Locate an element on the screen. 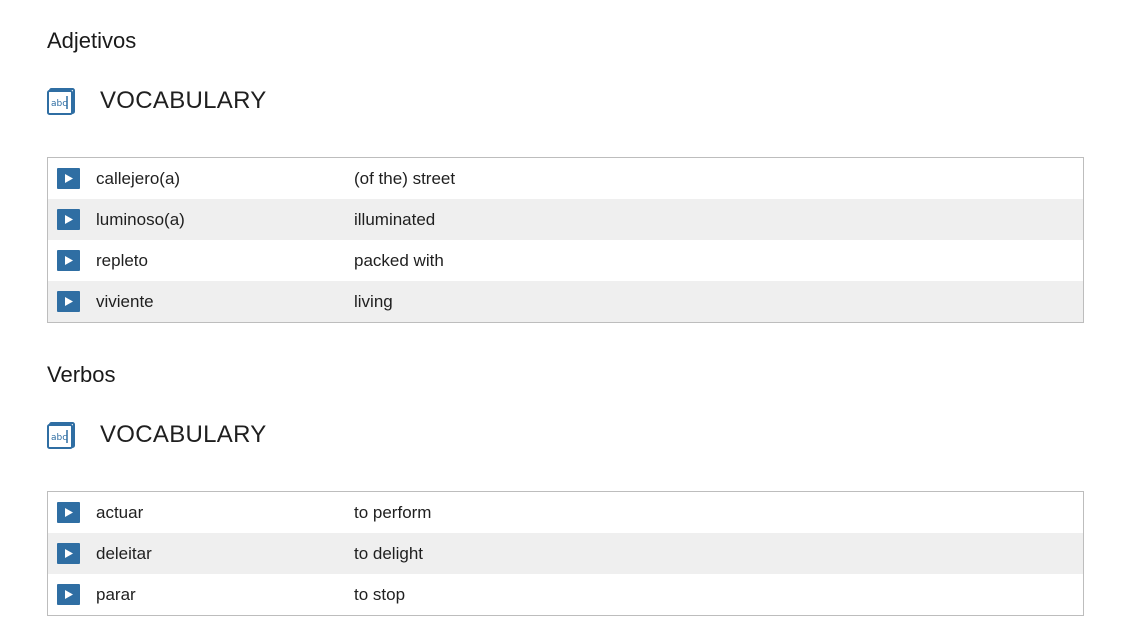  section-title: Verbos is located at coordinates (81, 374).